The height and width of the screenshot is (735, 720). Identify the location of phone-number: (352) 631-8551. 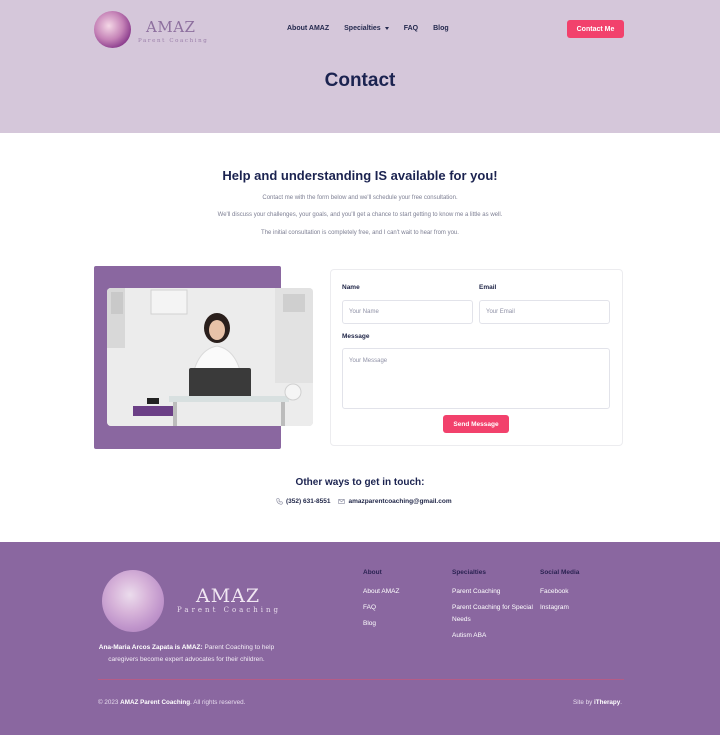
(308, 501).